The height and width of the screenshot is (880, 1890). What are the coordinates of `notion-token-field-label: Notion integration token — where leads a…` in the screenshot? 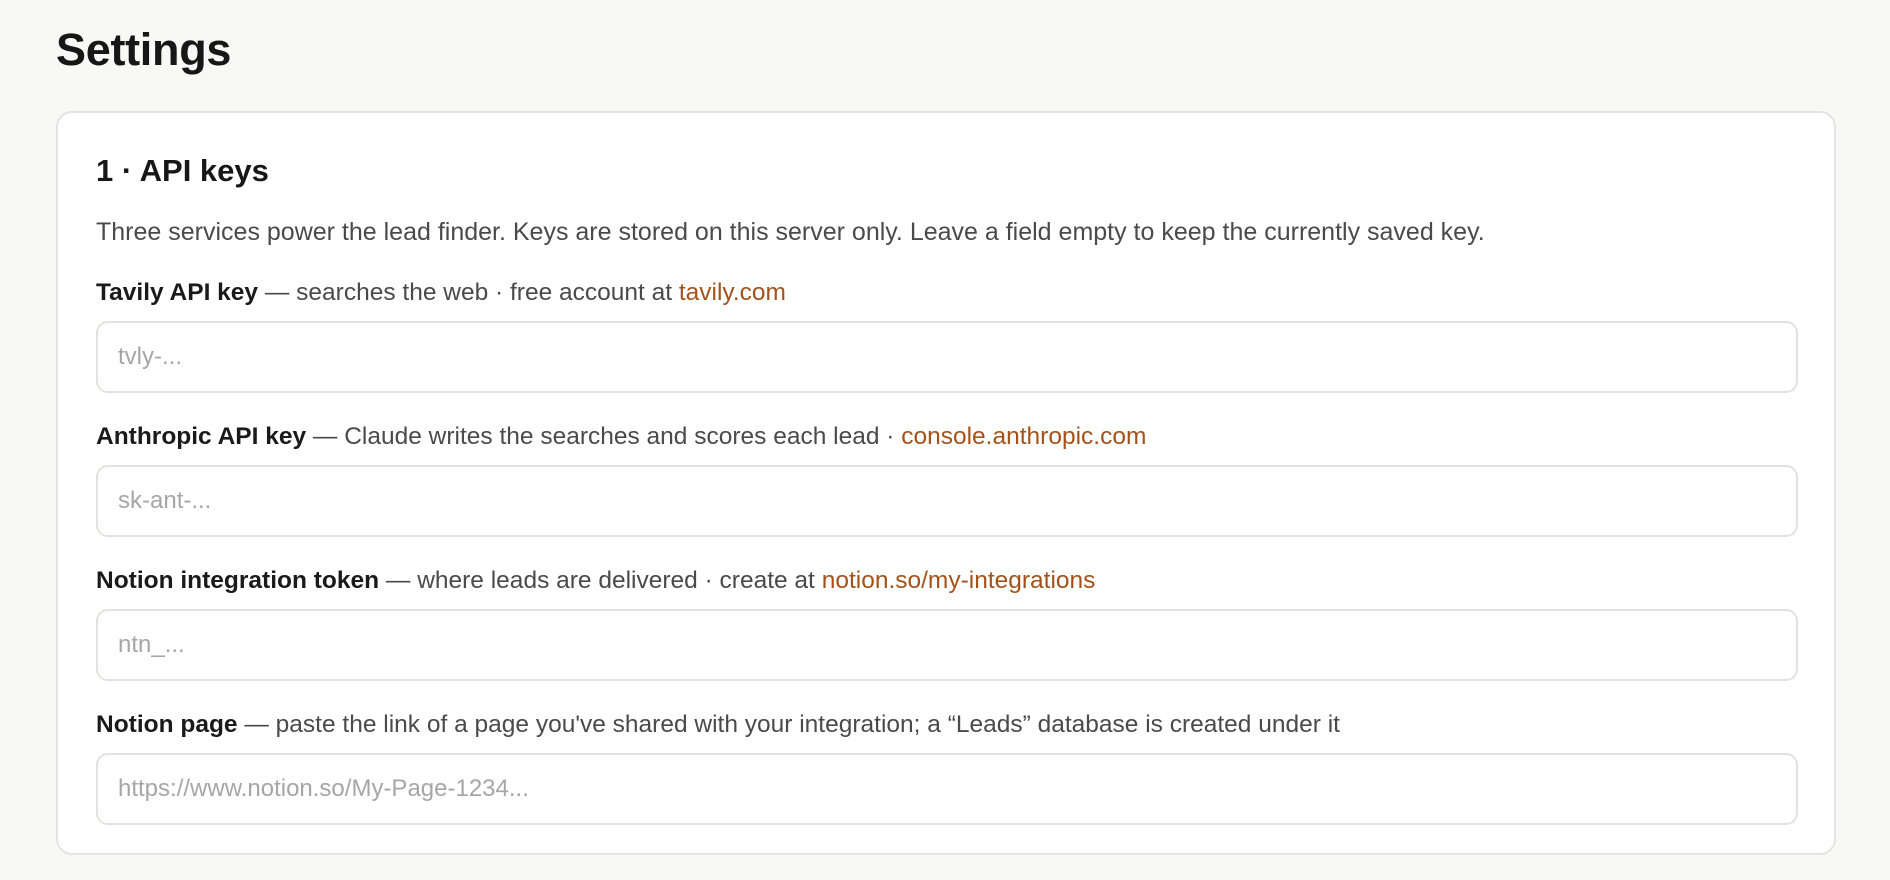 It's located at (946, 581).